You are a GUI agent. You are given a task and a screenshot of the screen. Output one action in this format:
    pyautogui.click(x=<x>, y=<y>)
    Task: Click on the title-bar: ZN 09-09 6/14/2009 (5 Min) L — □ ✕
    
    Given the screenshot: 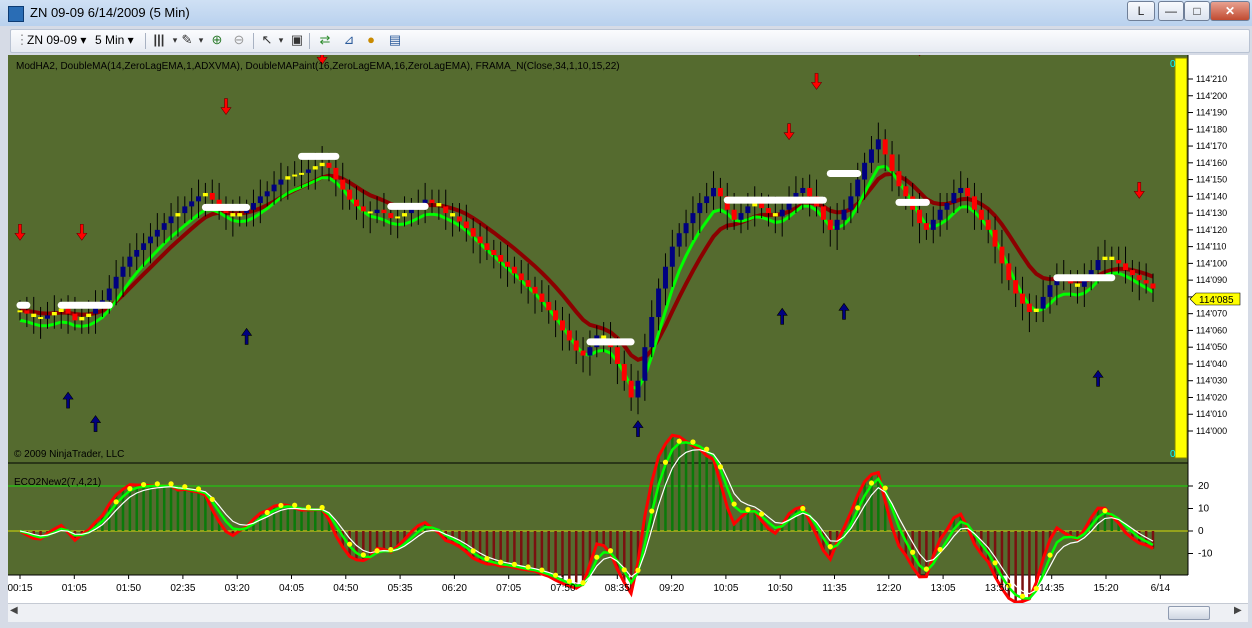 What is the action you would take?
    pyautogui.click(x=626, y=13)
    